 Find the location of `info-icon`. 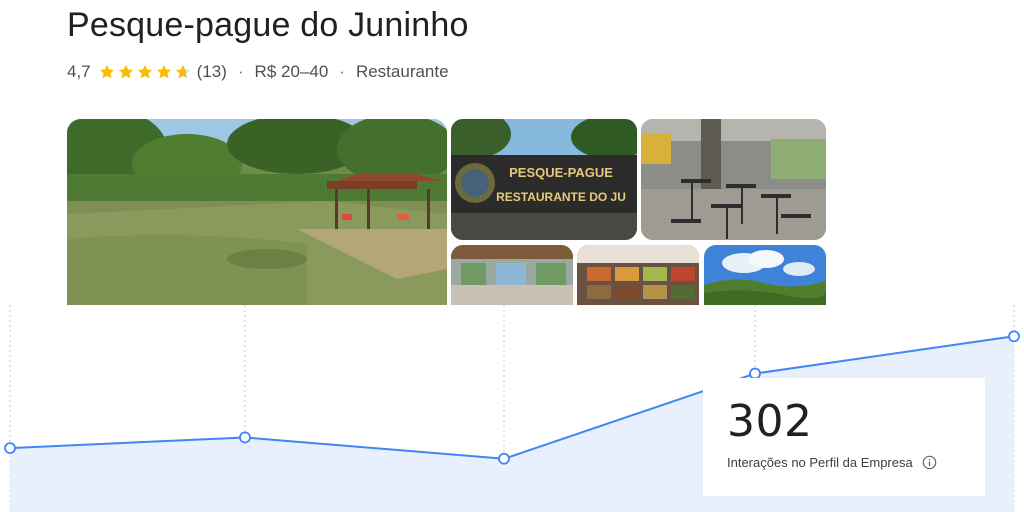

info-icon is located at coordinates (929, 462).